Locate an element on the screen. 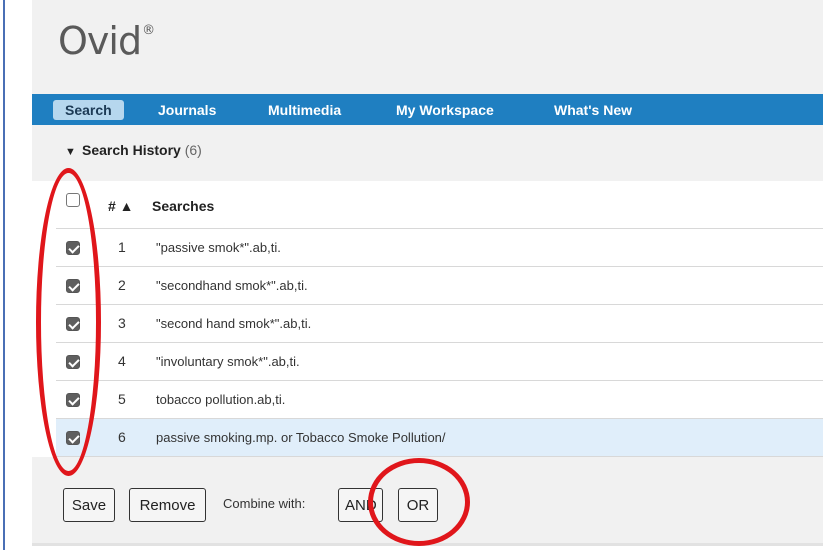  row-number: 4 is located at coordinates (122, 361).